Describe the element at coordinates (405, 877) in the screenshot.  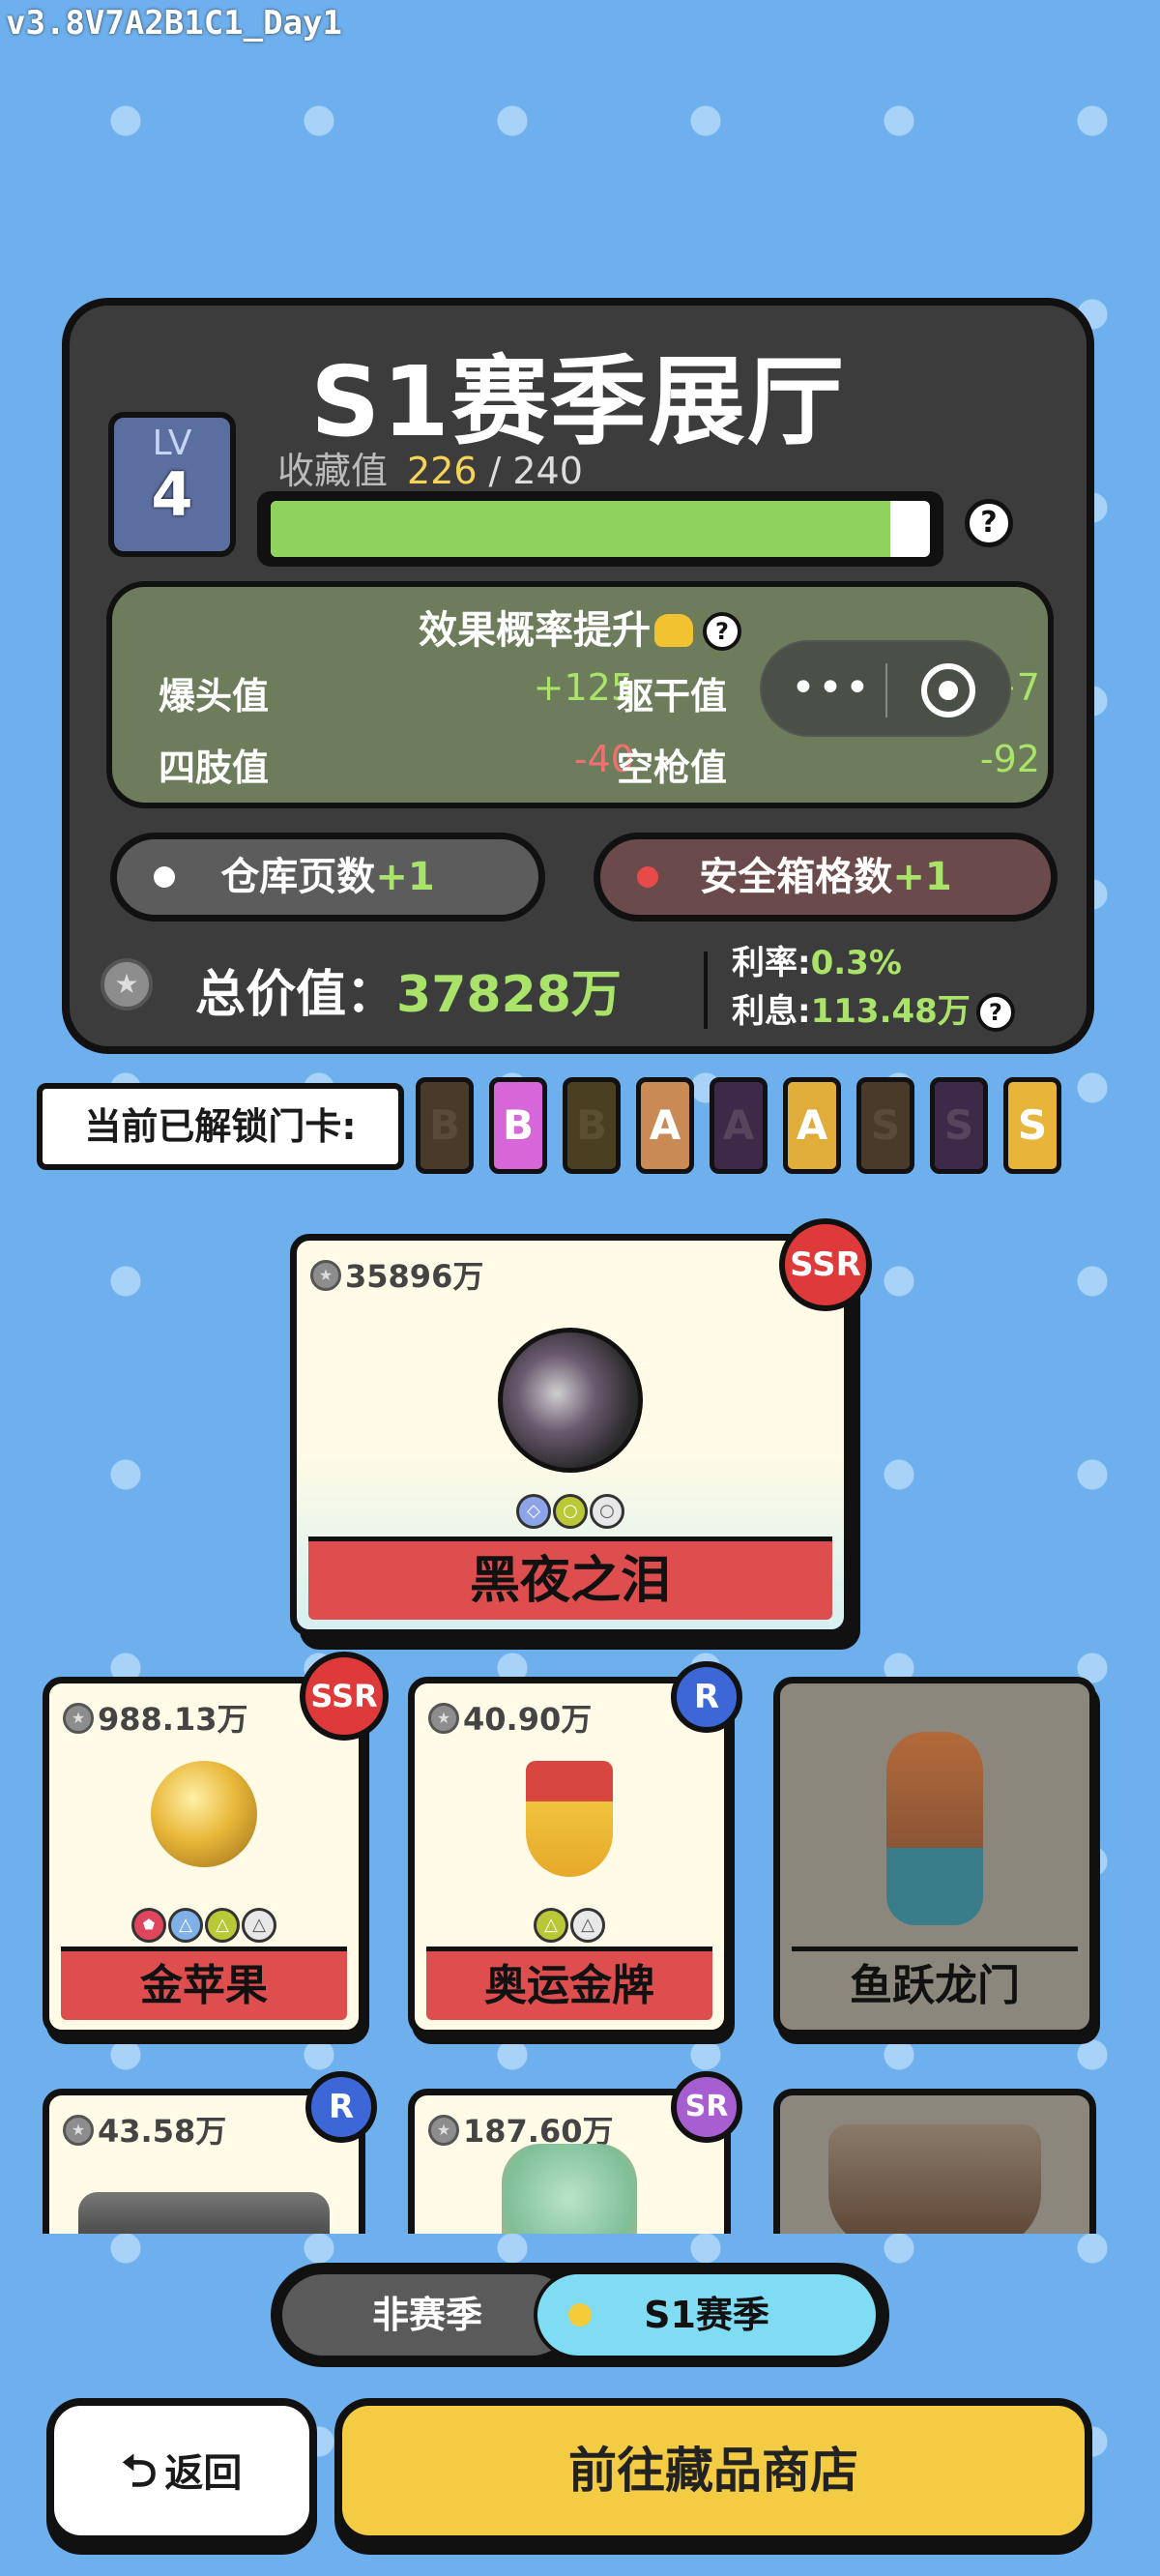
I see `warehouse-plus: +1` at that location.